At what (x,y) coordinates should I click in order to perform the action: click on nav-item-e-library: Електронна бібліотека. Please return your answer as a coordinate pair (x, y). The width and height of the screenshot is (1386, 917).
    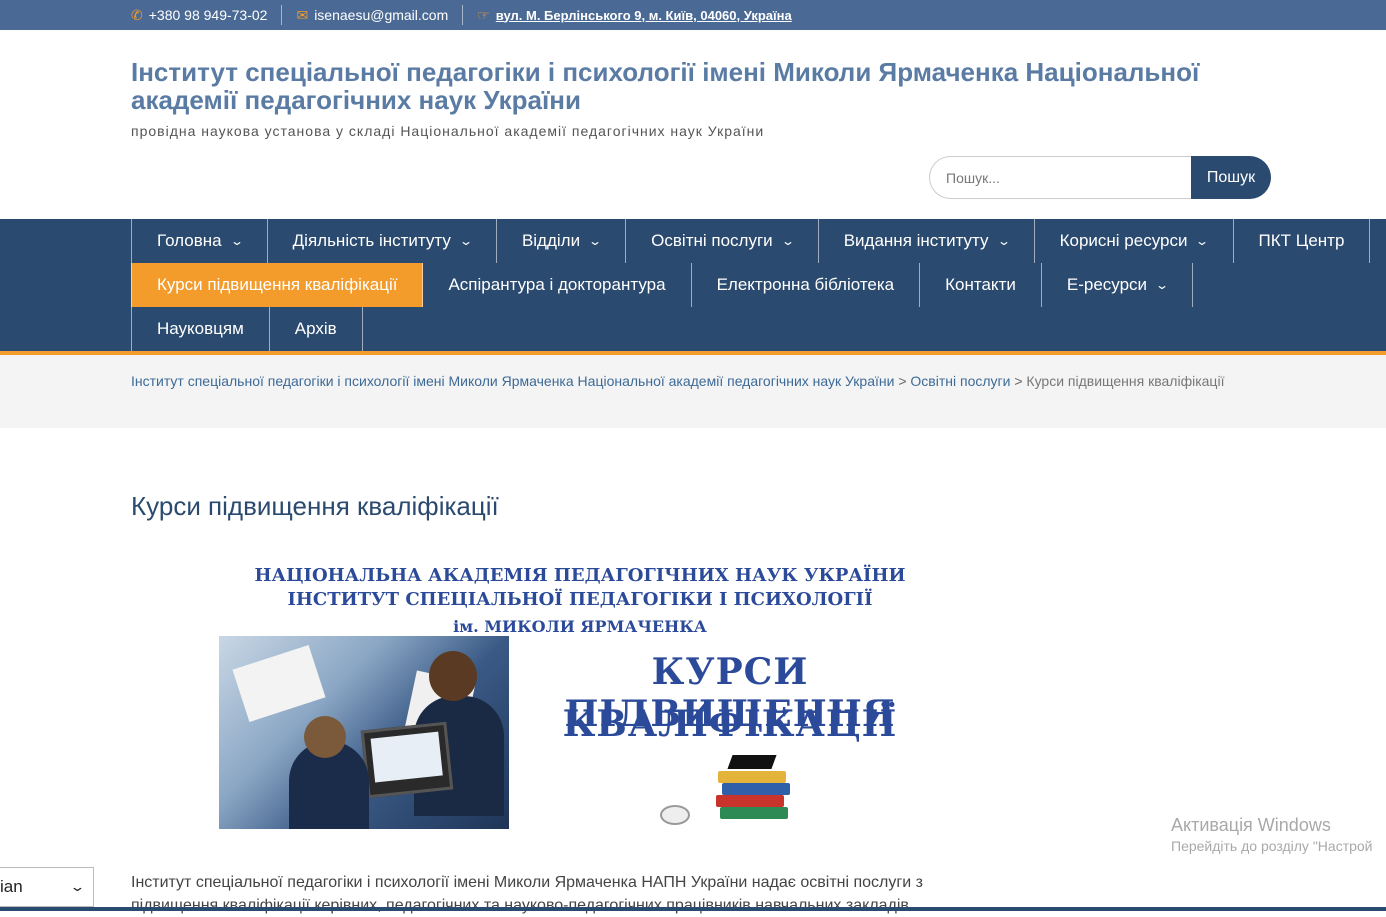
    Looking at the image, I should click on (806, 285).